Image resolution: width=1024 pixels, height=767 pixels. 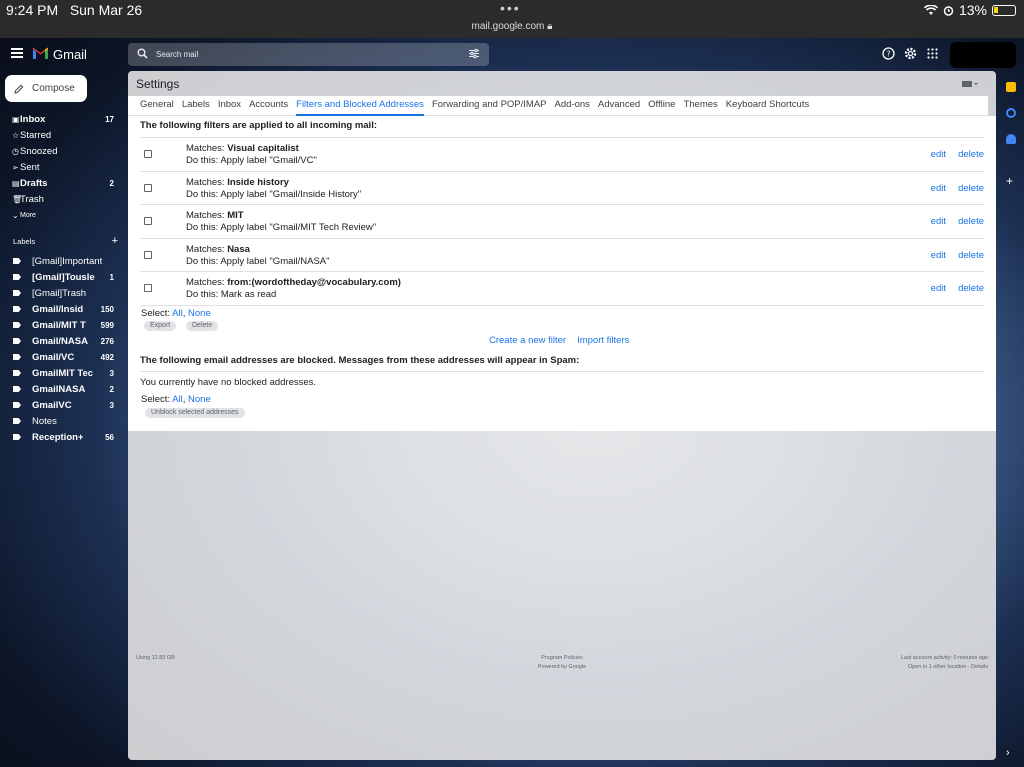 What do you see at coordinates (142, 53) in the screenshot?
I see `search-icon` at bounding box center [142, 53].